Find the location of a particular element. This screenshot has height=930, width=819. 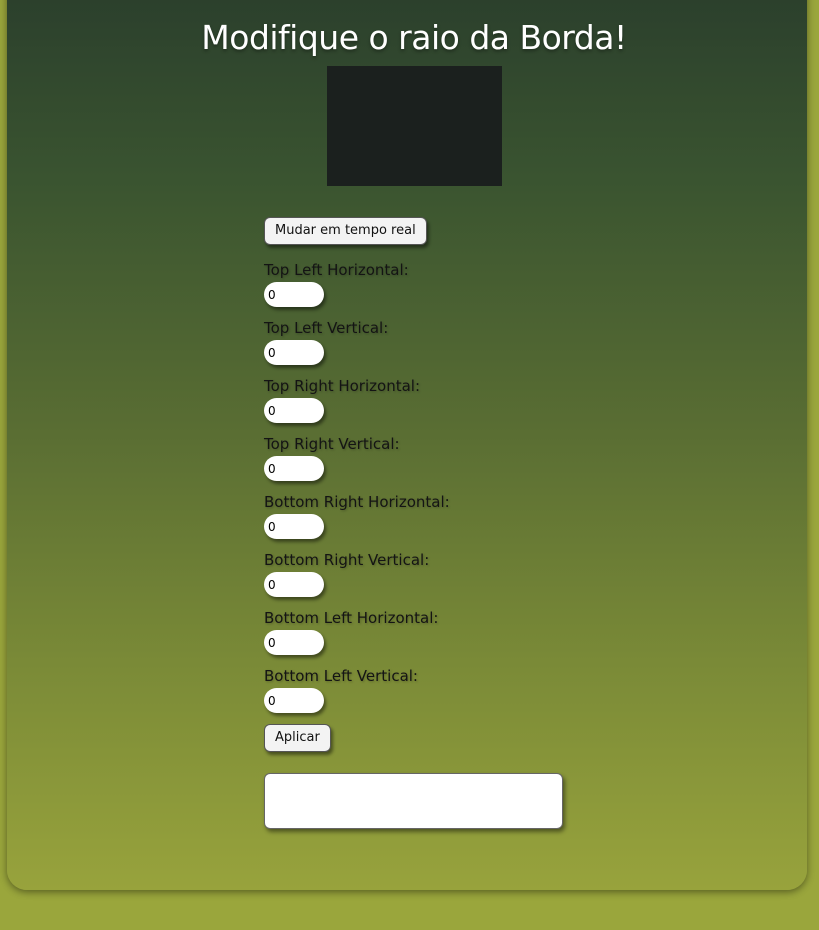

top-left-horizontal-input is located at coordinates (294, 294).